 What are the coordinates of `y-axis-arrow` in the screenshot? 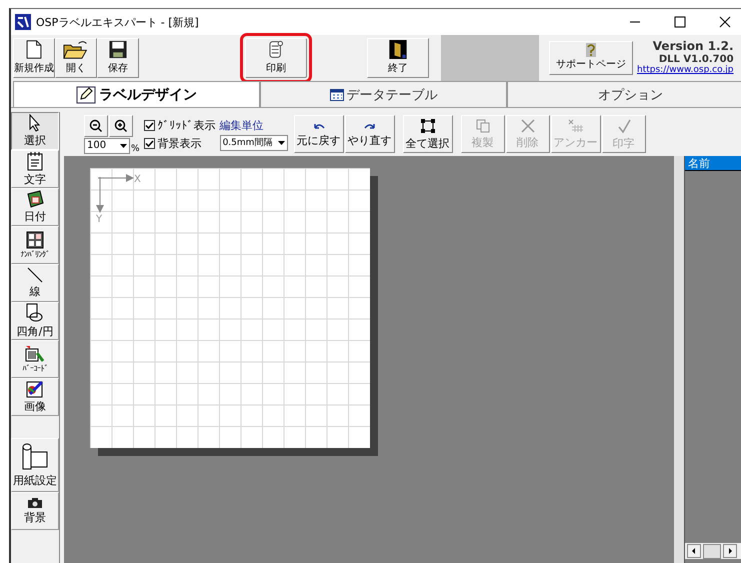 It's located at (100, 195).